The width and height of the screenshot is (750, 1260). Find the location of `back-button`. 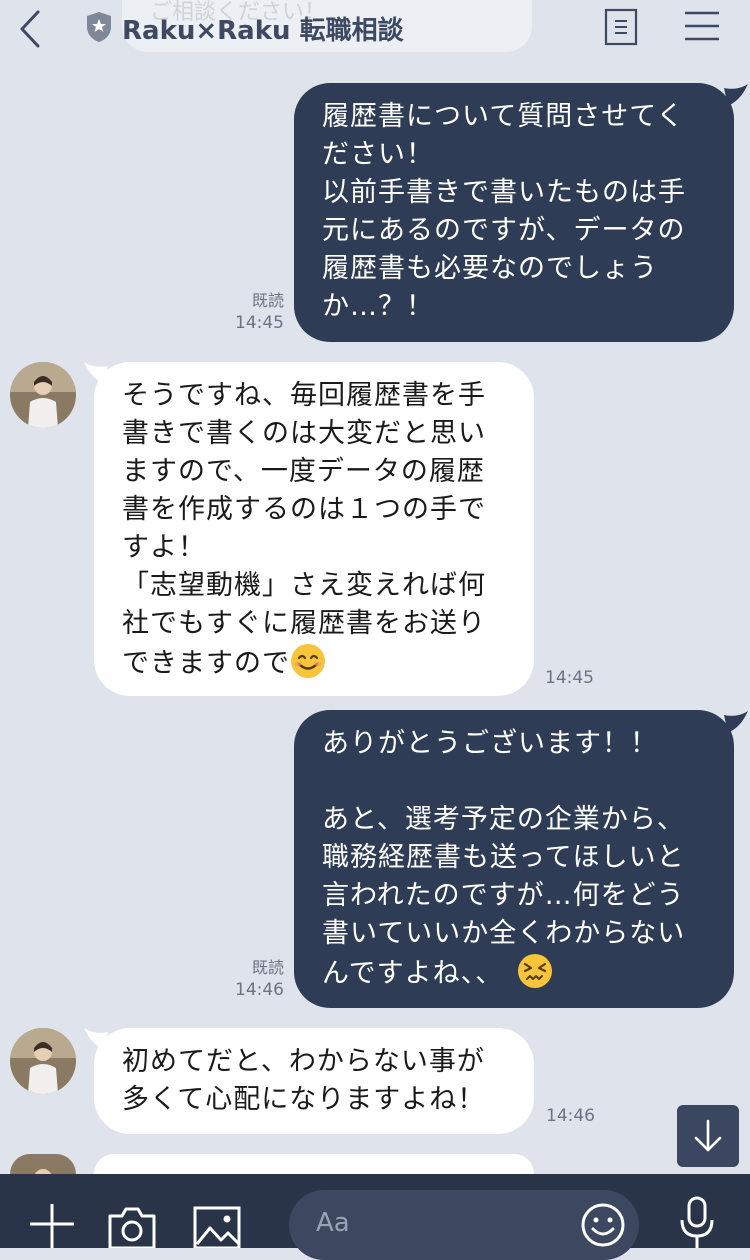

back-button is located at coordinates (34, 29).